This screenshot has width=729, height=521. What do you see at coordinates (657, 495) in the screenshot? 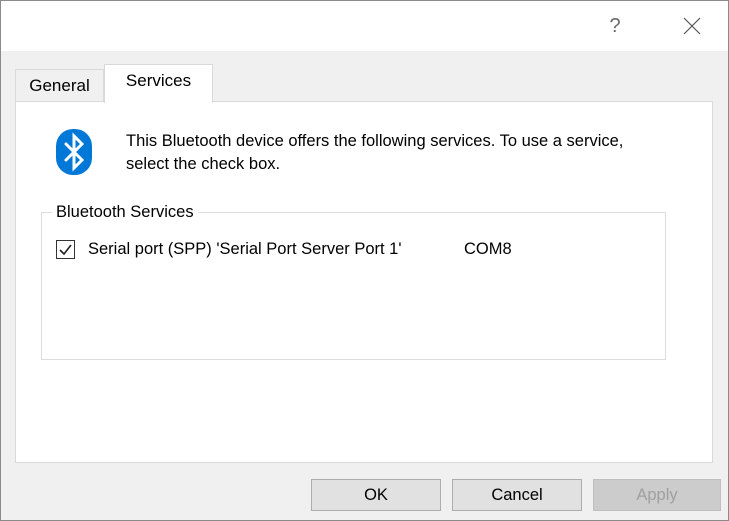
I see `apply-button: Apply` at bounding box center [657, 495].